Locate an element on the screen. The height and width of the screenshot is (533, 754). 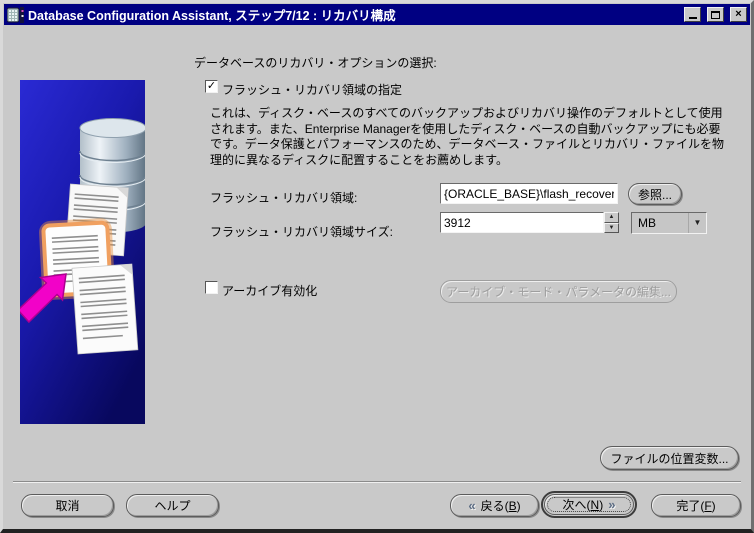
help-button: ヘルプ is located at coordinates (172, 505).